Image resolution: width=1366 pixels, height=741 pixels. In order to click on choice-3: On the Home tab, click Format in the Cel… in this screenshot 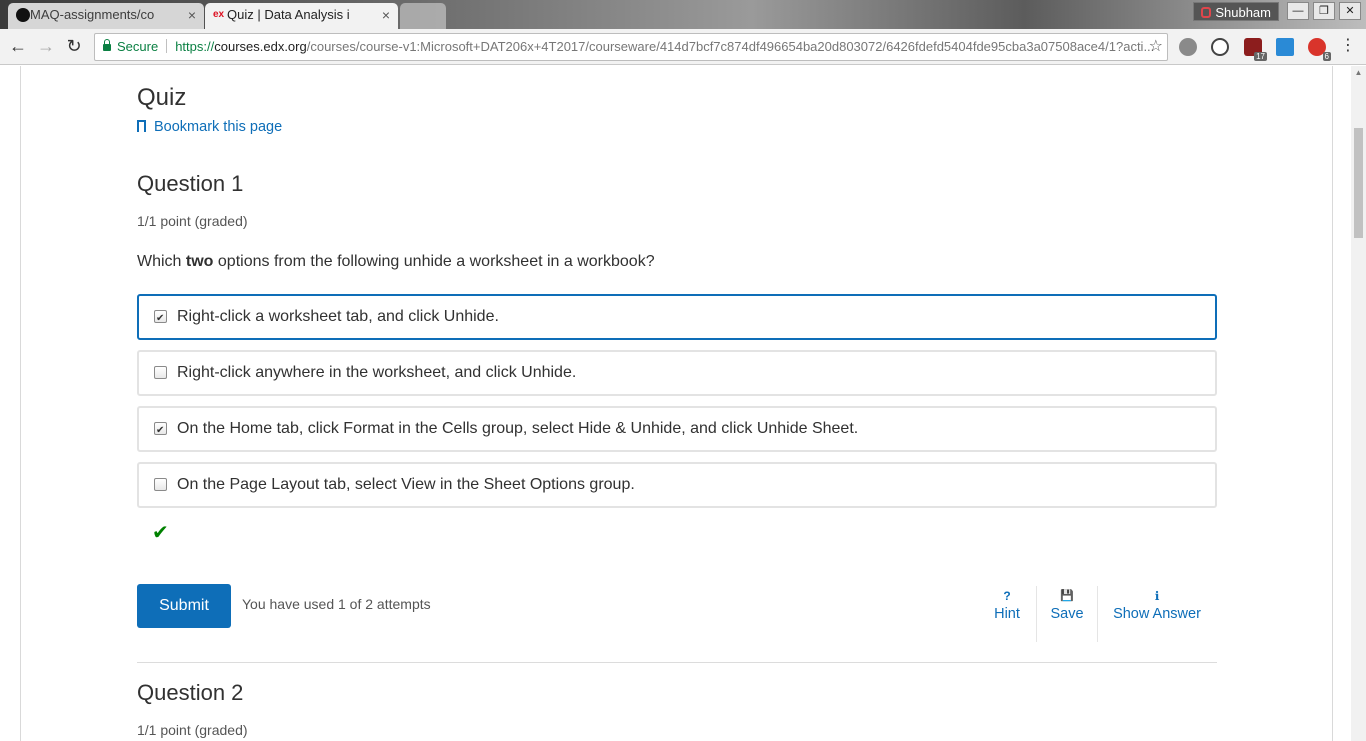, I will do `click(677, 429)`.